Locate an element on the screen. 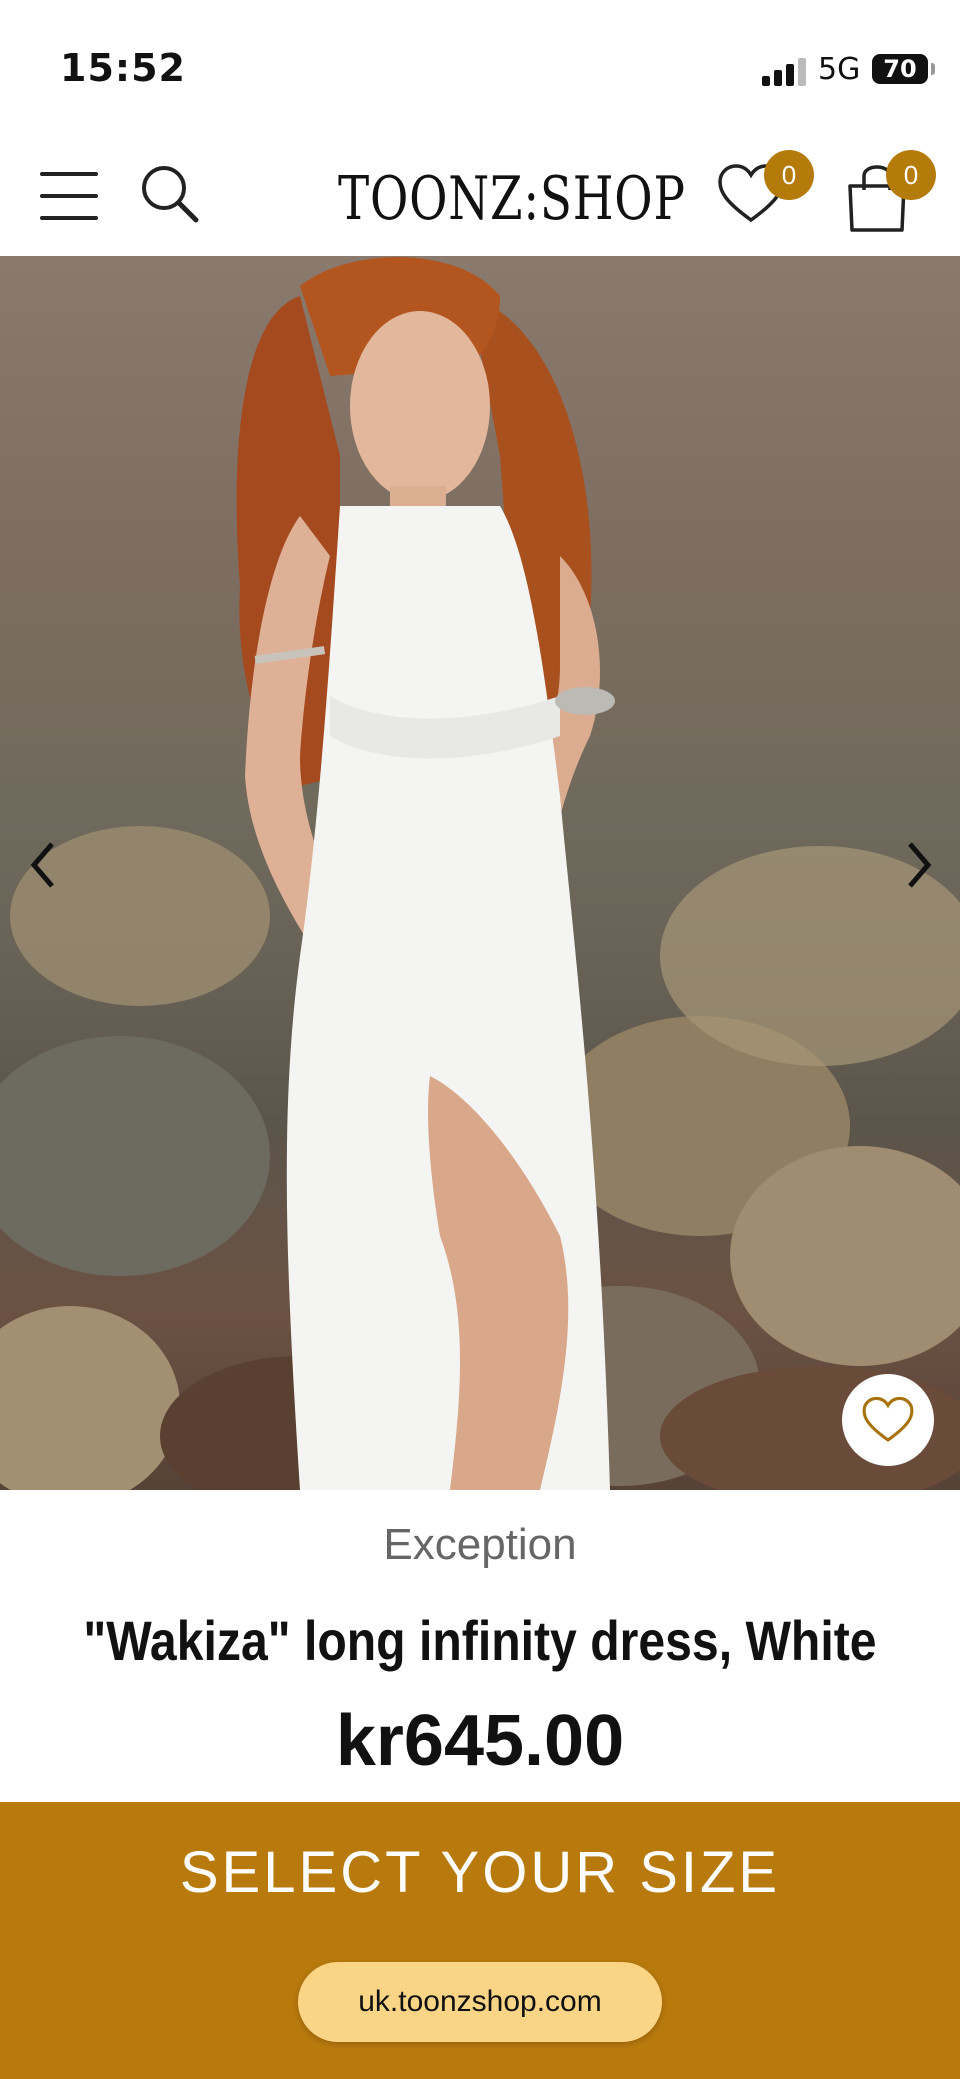 The width and height of the screenshot is (960, 2079). search-icon is located at coordinates (171, 195).